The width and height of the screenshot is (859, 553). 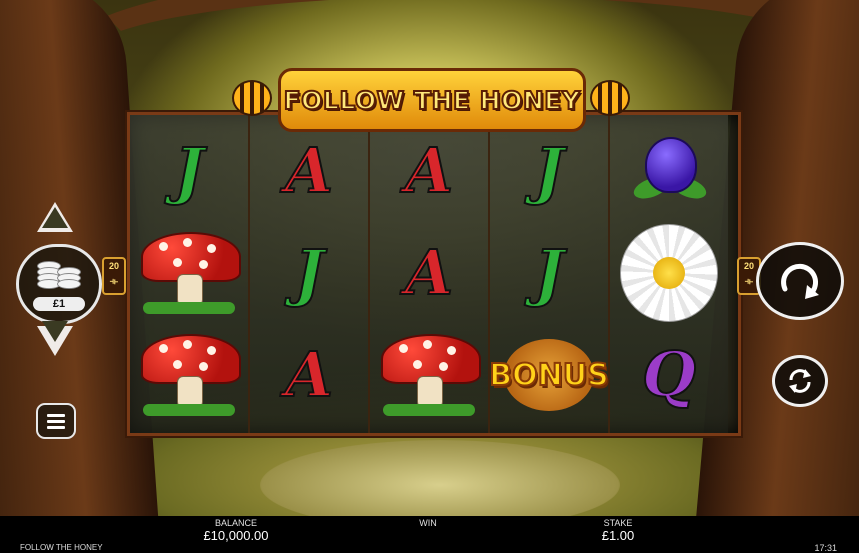 What do you see at coordinates (61, 547) in the screenshot?
I see `game-name: FOLLOW THE HONEY` at bounding box center [61, 547].